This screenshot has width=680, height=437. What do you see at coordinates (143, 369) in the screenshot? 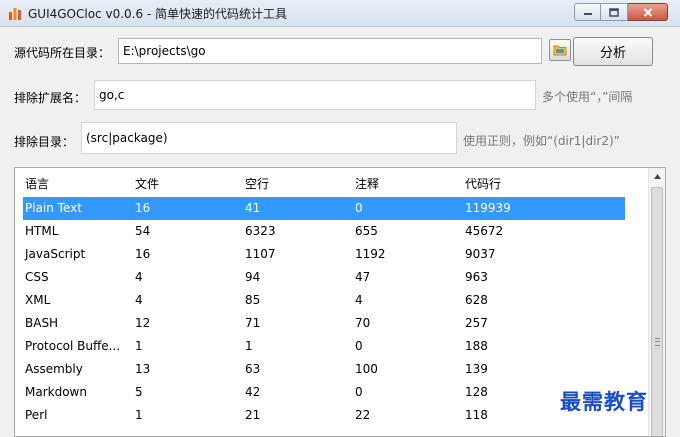
I see `cell-files: 13` at bounding box center [143, 369].